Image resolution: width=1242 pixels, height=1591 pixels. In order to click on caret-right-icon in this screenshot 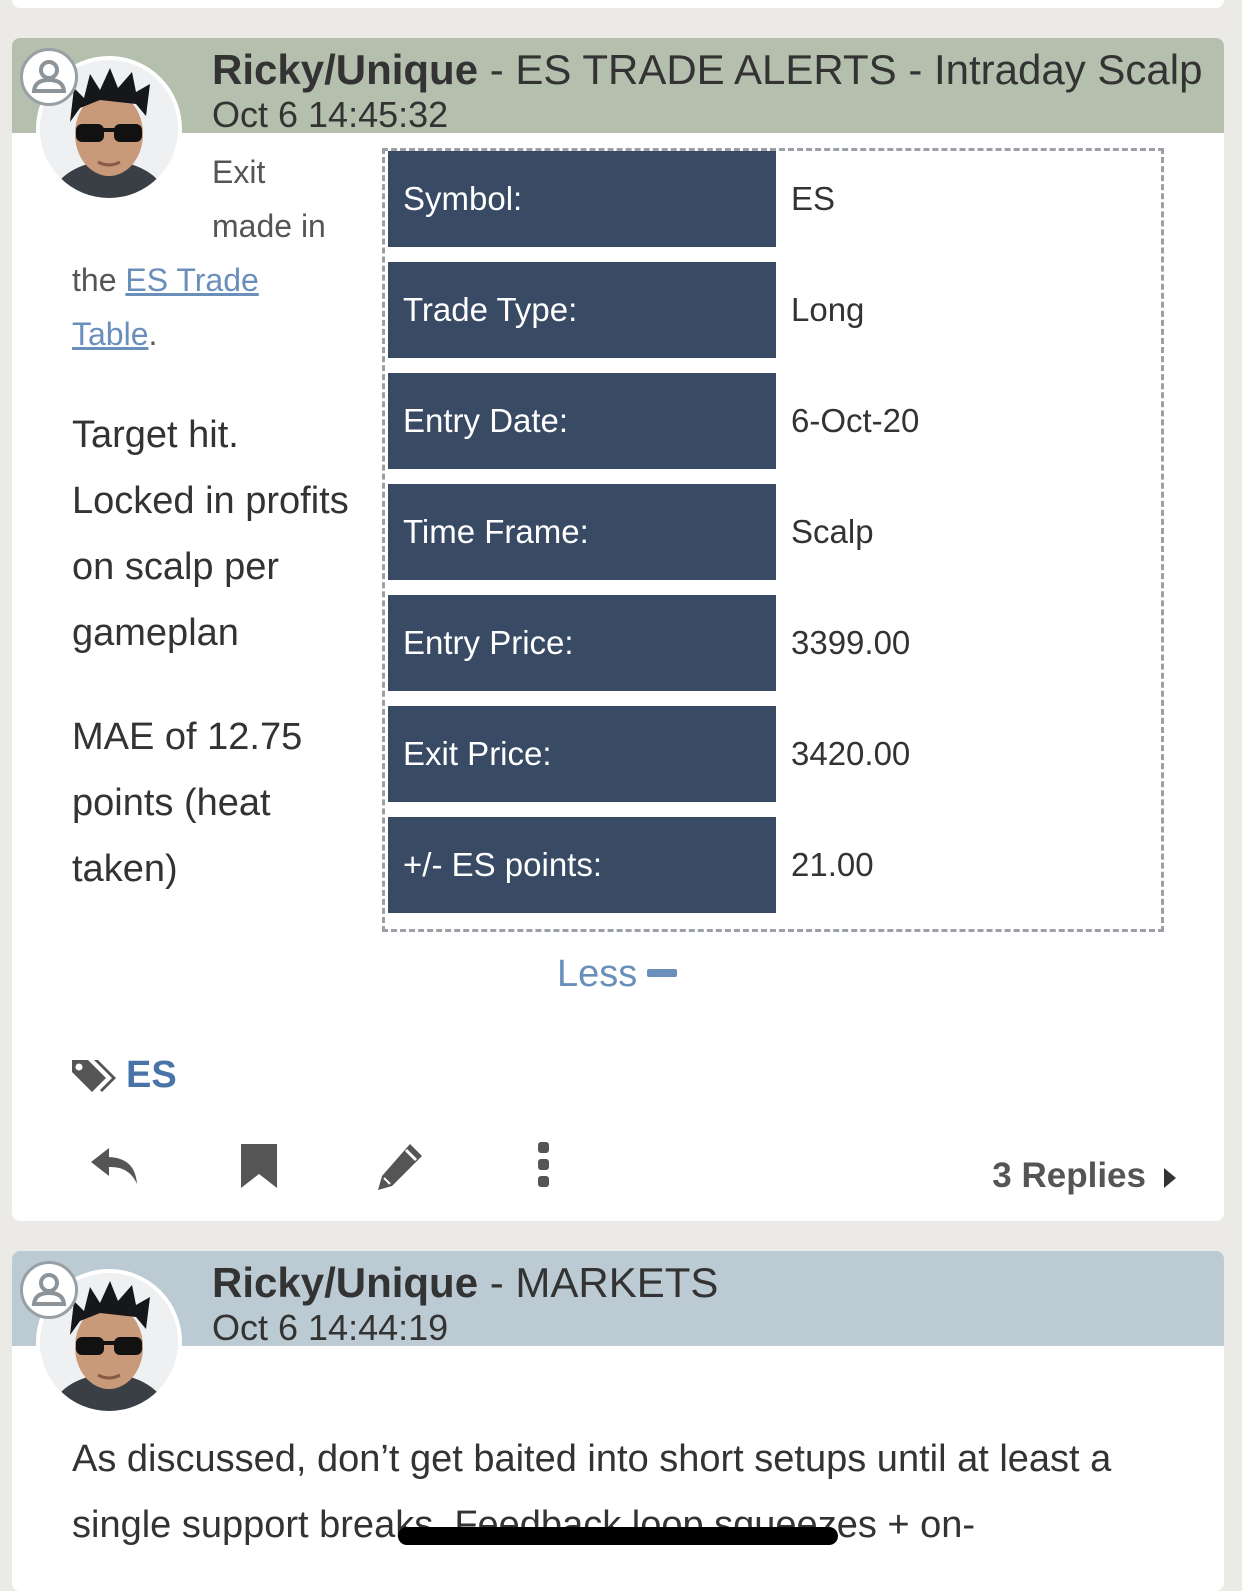, I will do `click(1170, 1177)`.